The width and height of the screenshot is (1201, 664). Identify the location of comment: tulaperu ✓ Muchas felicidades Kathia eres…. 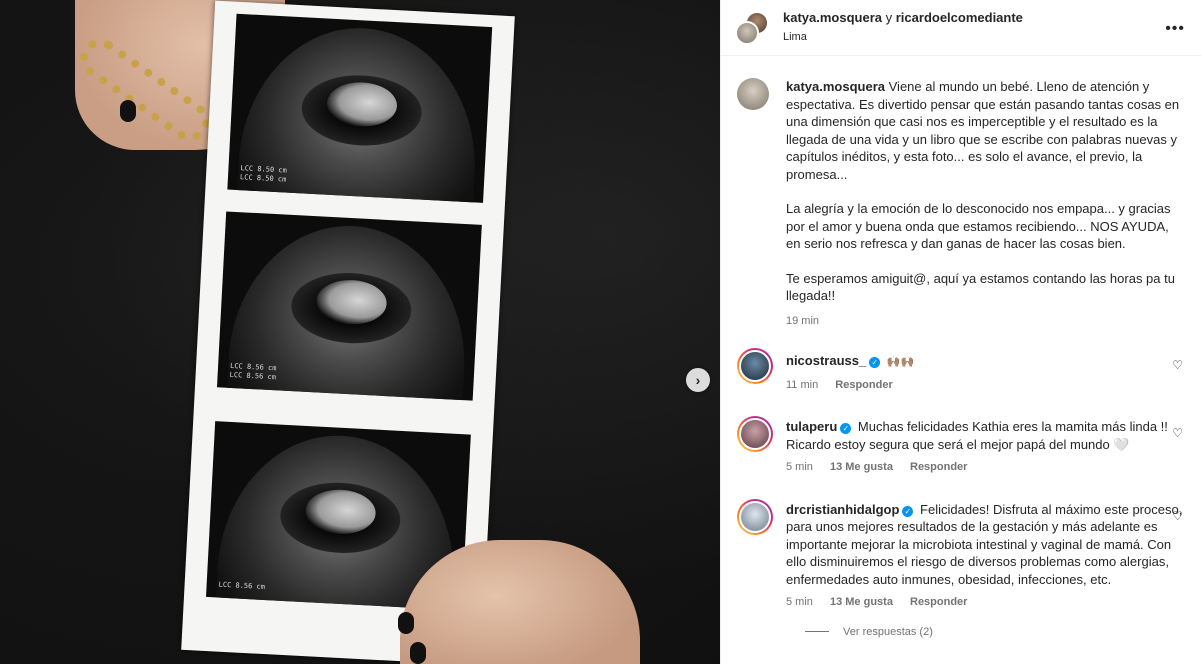
(961, 446).